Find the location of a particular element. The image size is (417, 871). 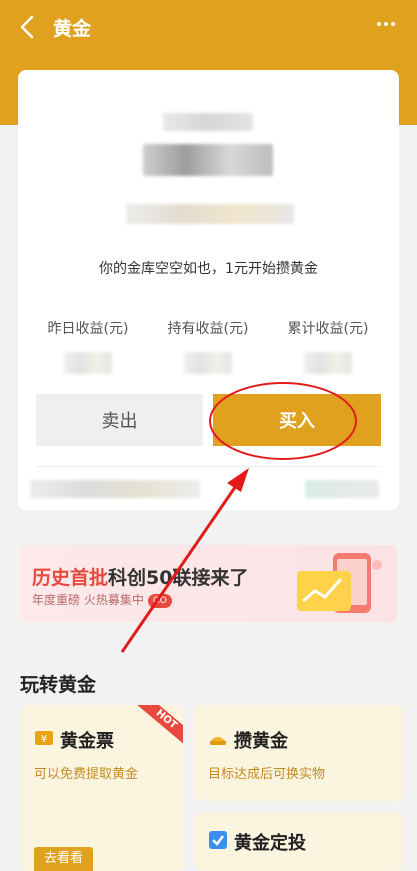

hot-badge: HOT is located at coordinates (158, 726).